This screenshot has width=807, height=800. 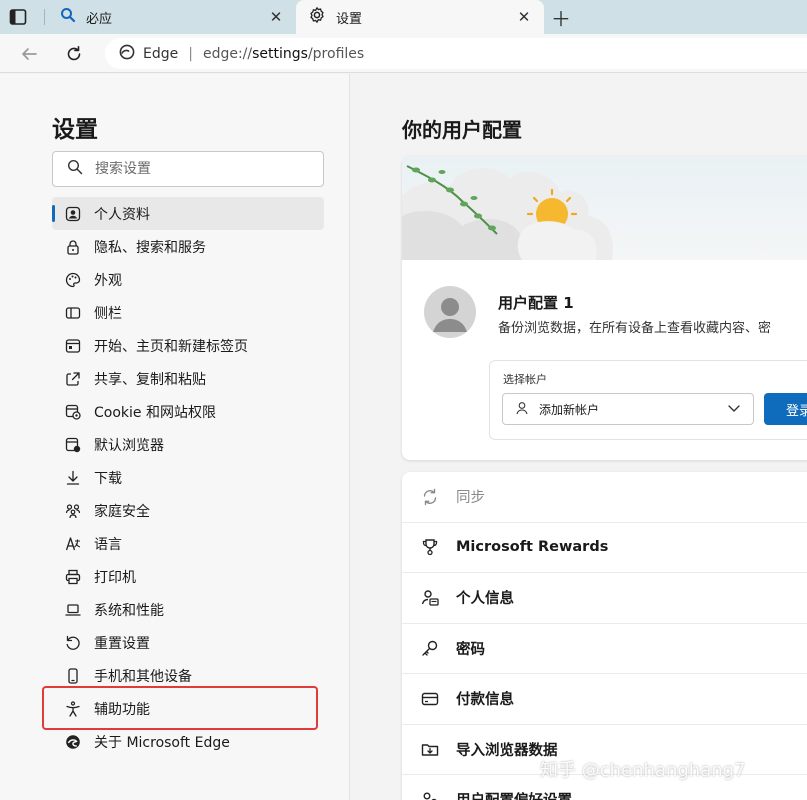 What do you see at coordinates (68, 17) in the screenshot?
I see `search-icon` at bounding box center [68, 17].